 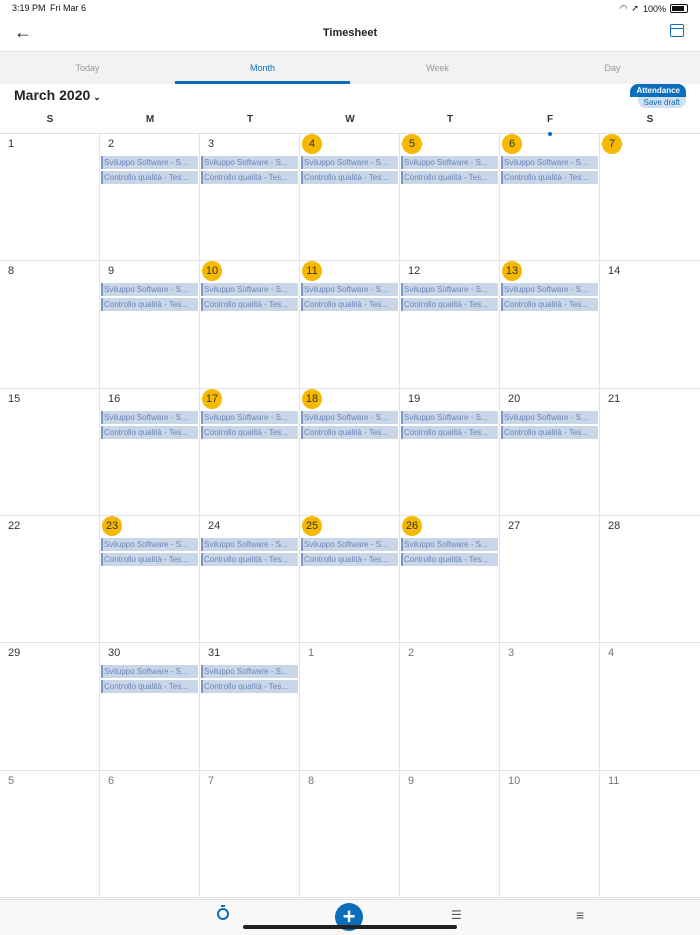 What do you see at coordinates (650, 324) in the screenshot?
I see `calendar-day-cell: 14` at bounding box center [650, 324].